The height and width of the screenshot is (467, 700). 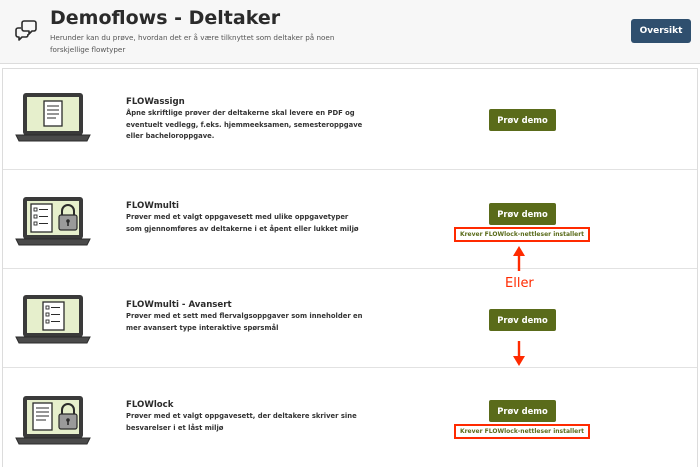 I want to click on try-demo-button-flowlock: Prøv demo, so click(x=522, y=411).